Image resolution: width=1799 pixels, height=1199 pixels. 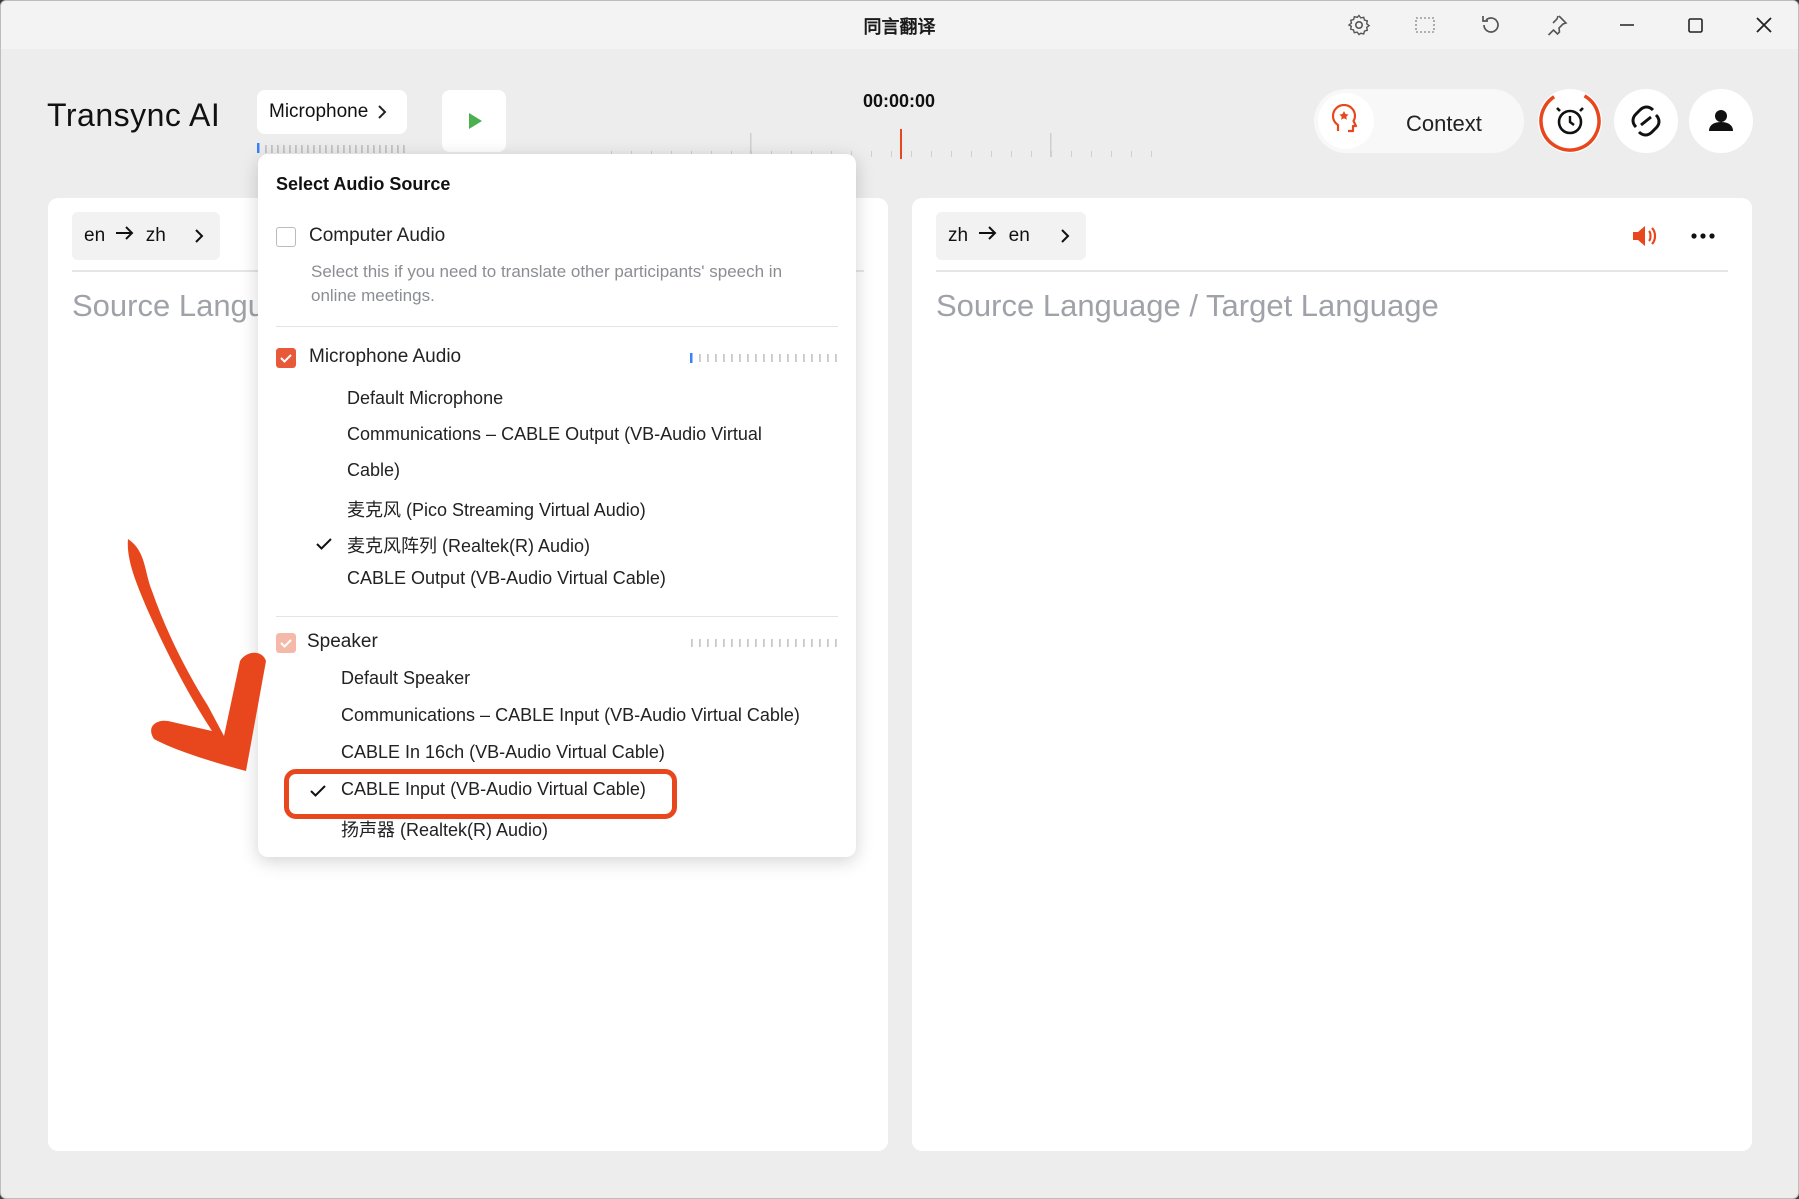 I want to click on audio-source-button: Microphone, so click(x=332, y=112).